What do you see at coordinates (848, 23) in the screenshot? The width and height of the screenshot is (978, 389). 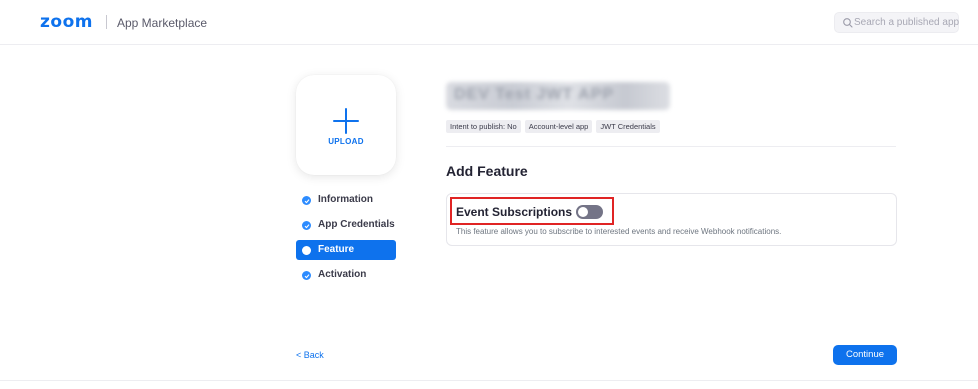 I see `search-icon` at bounding box center [848, 23].